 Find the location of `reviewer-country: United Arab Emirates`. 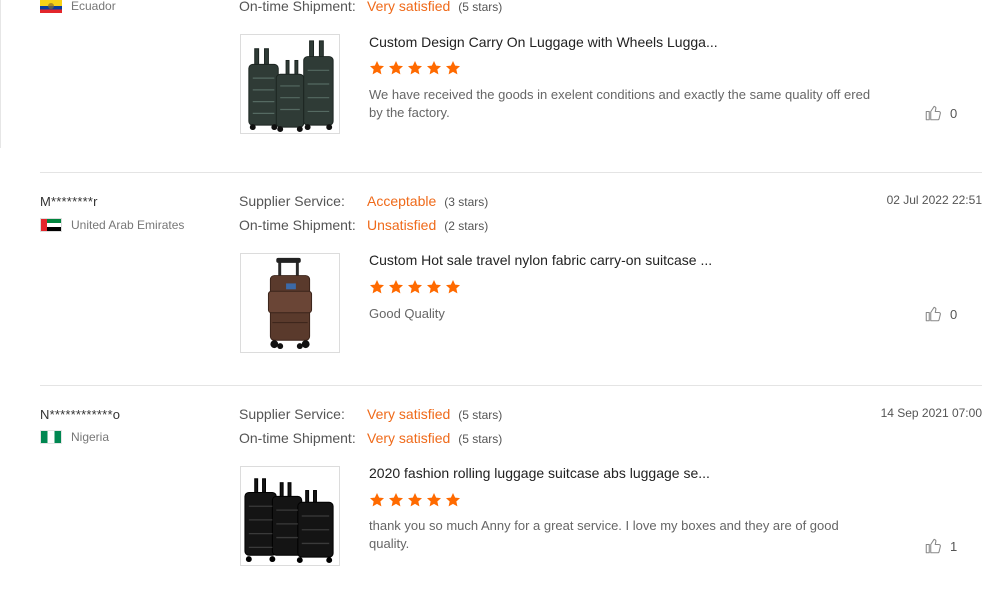

reviewer-country: United Arab Emirates is located at coordinates (112, 225).